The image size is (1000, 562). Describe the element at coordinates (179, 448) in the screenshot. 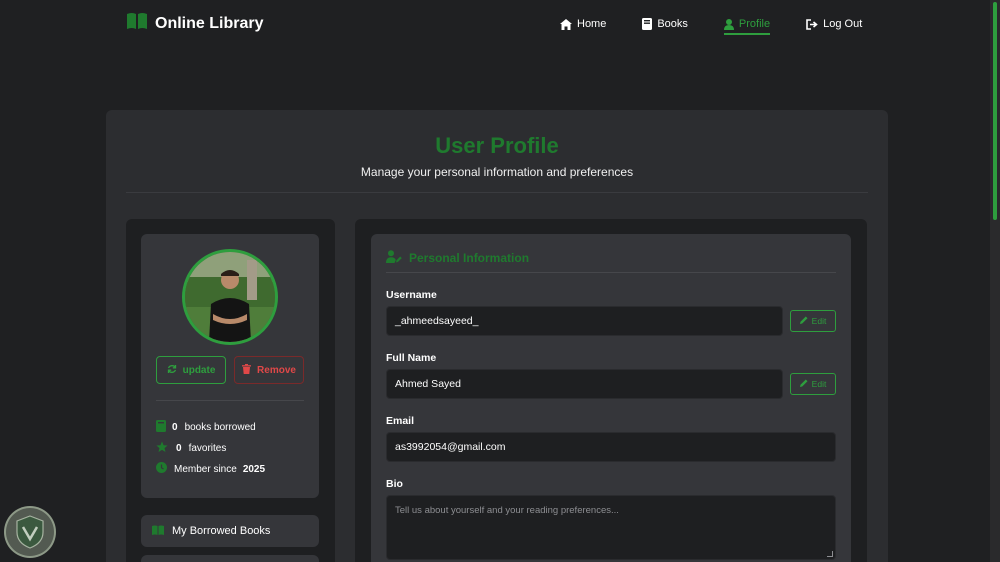

I see `favorites-count: 0` at that location.